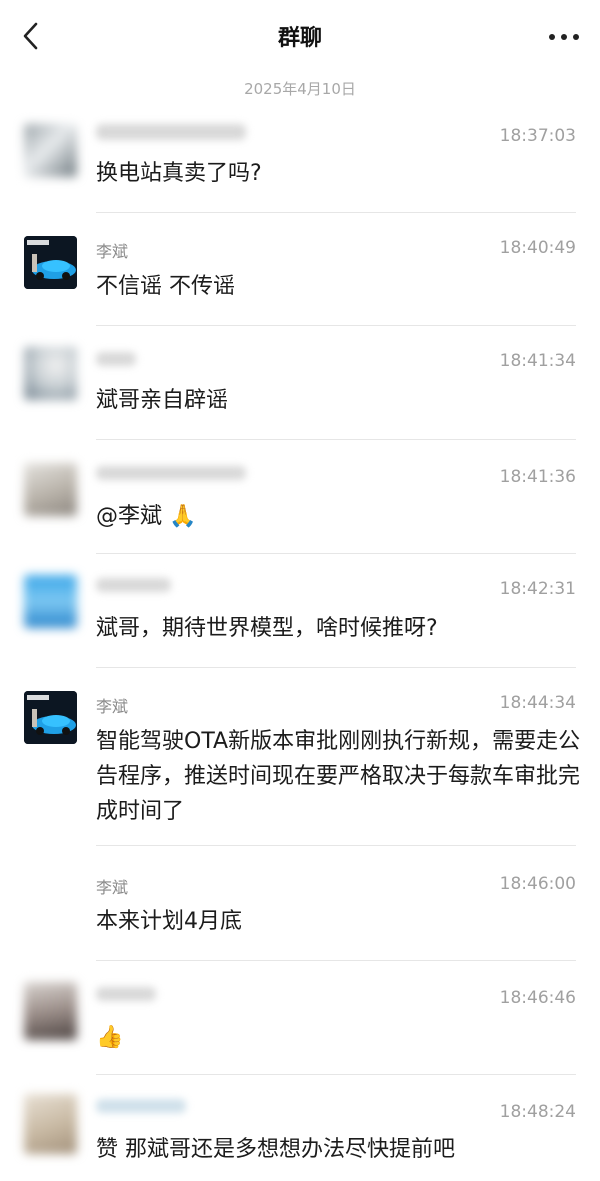 The width and height of the screenshot is (600, 1181). What do you see at coordinates (300, 1027) in the screenshot?
I see `chat-message: 18:46:46 👍` at bounding box center [300, 1027].